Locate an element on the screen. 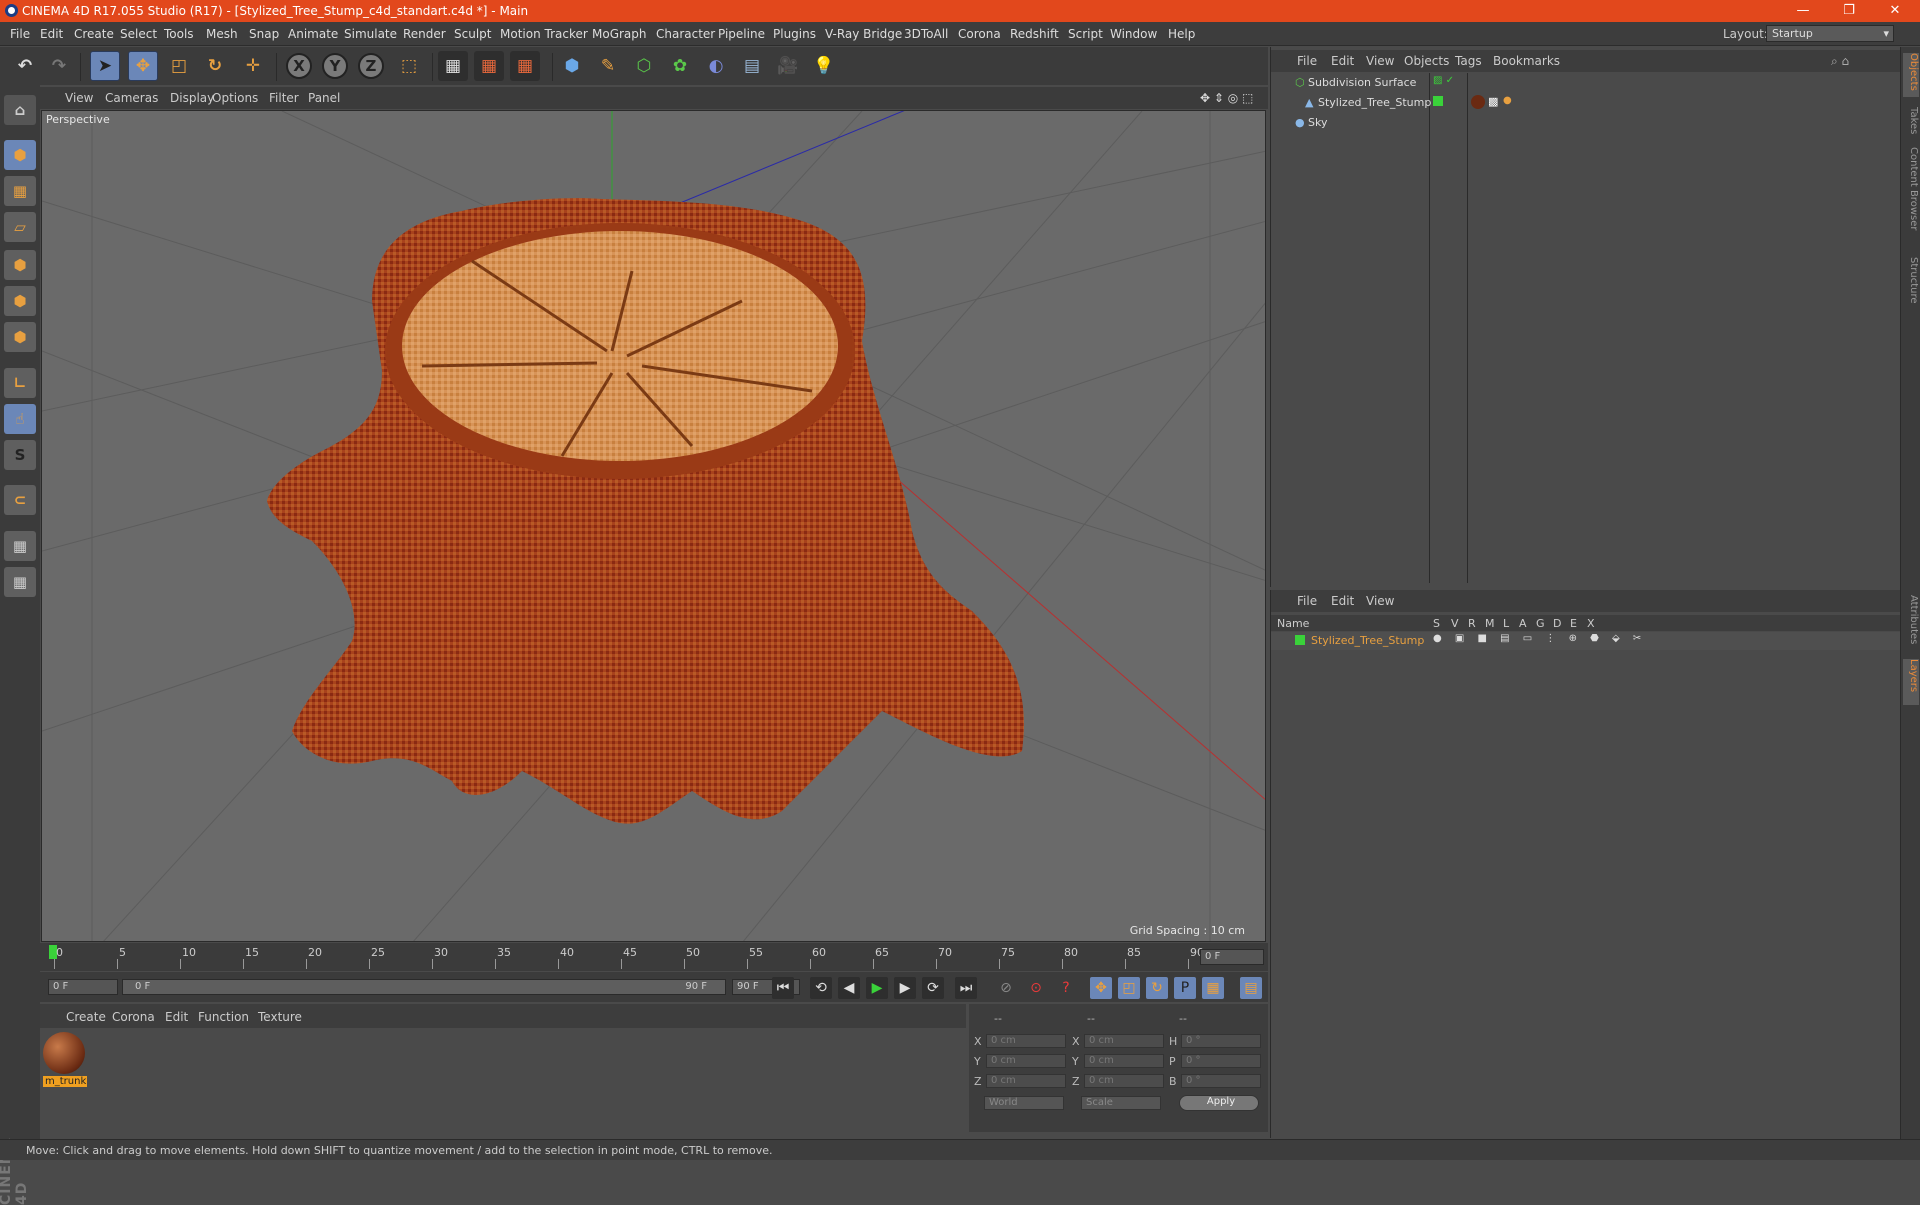 The width and height of the screenshot is (1920, 1205). scale-tool-icon: ◰ is located at coordinates (179, 66).